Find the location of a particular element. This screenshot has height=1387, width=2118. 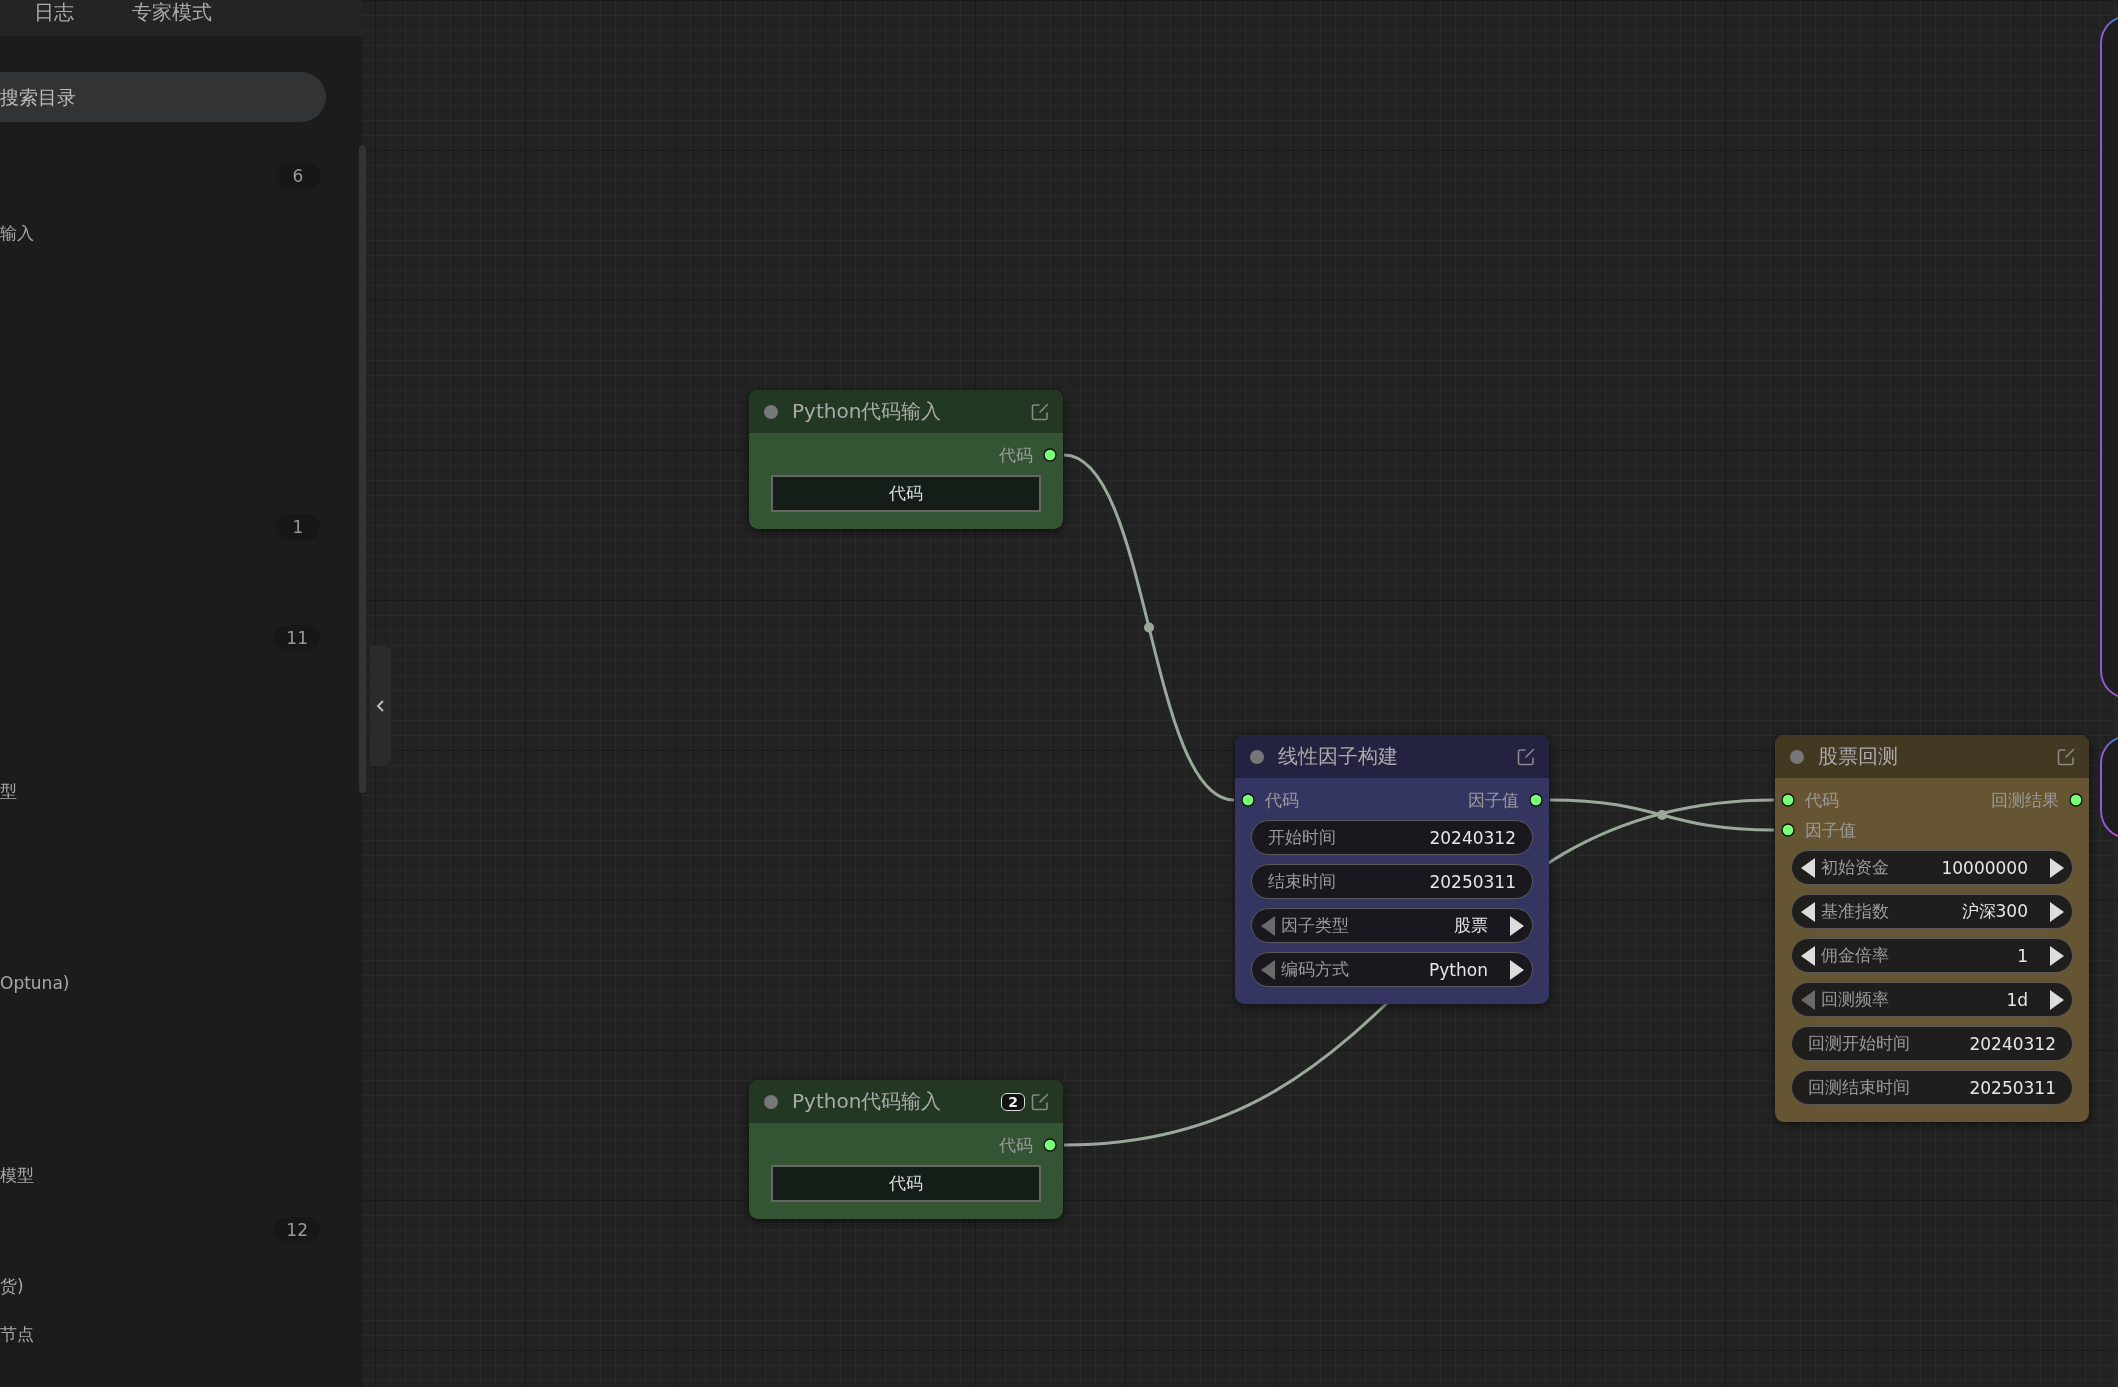

field-label: 因子类型 is located at coordinates (1315, 925).